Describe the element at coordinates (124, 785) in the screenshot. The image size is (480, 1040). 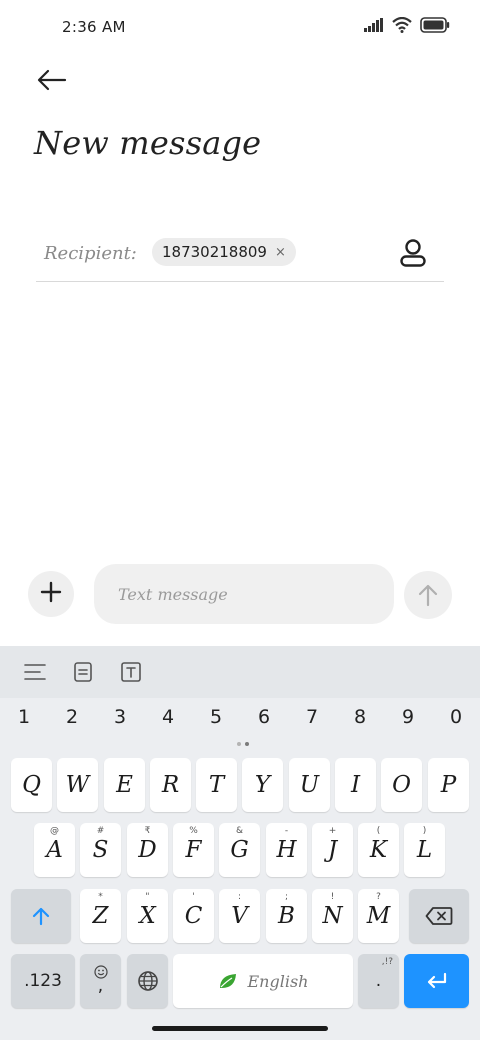
I see `key-e: E` at that location.